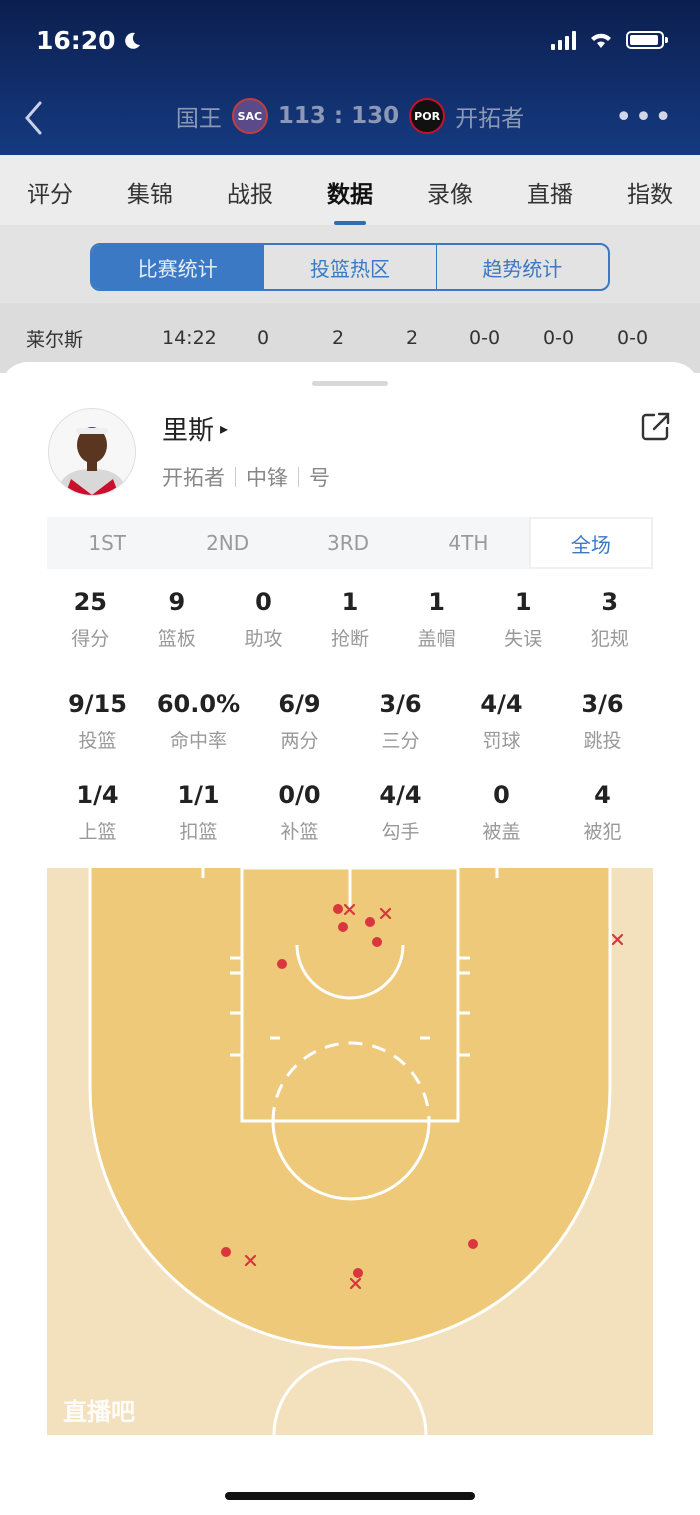 This screenshot has height=1515, width=700. I want to click on stats-row-basic: 25 得分 9 篮板 0 助攻 1 抢断 1 盖帽 1 失误 3 犯规, so click(350, 618).